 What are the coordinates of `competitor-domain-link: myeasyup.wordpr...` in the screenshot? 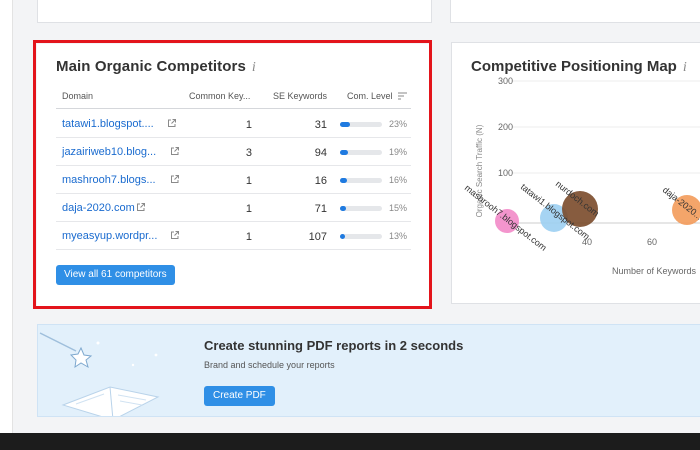 It's located at (109, 236).